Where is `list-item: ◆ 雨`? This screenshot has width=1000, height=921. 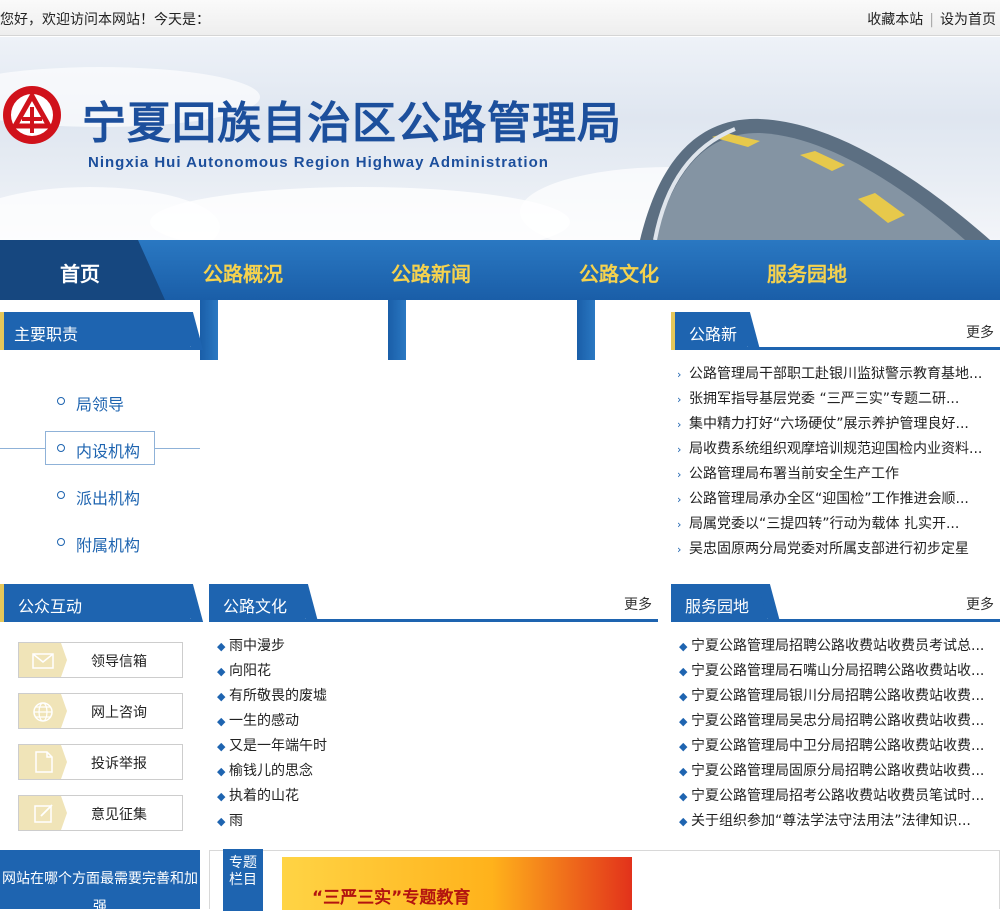
list-item: ◆ 雨 is located at coordinates (437, 821).